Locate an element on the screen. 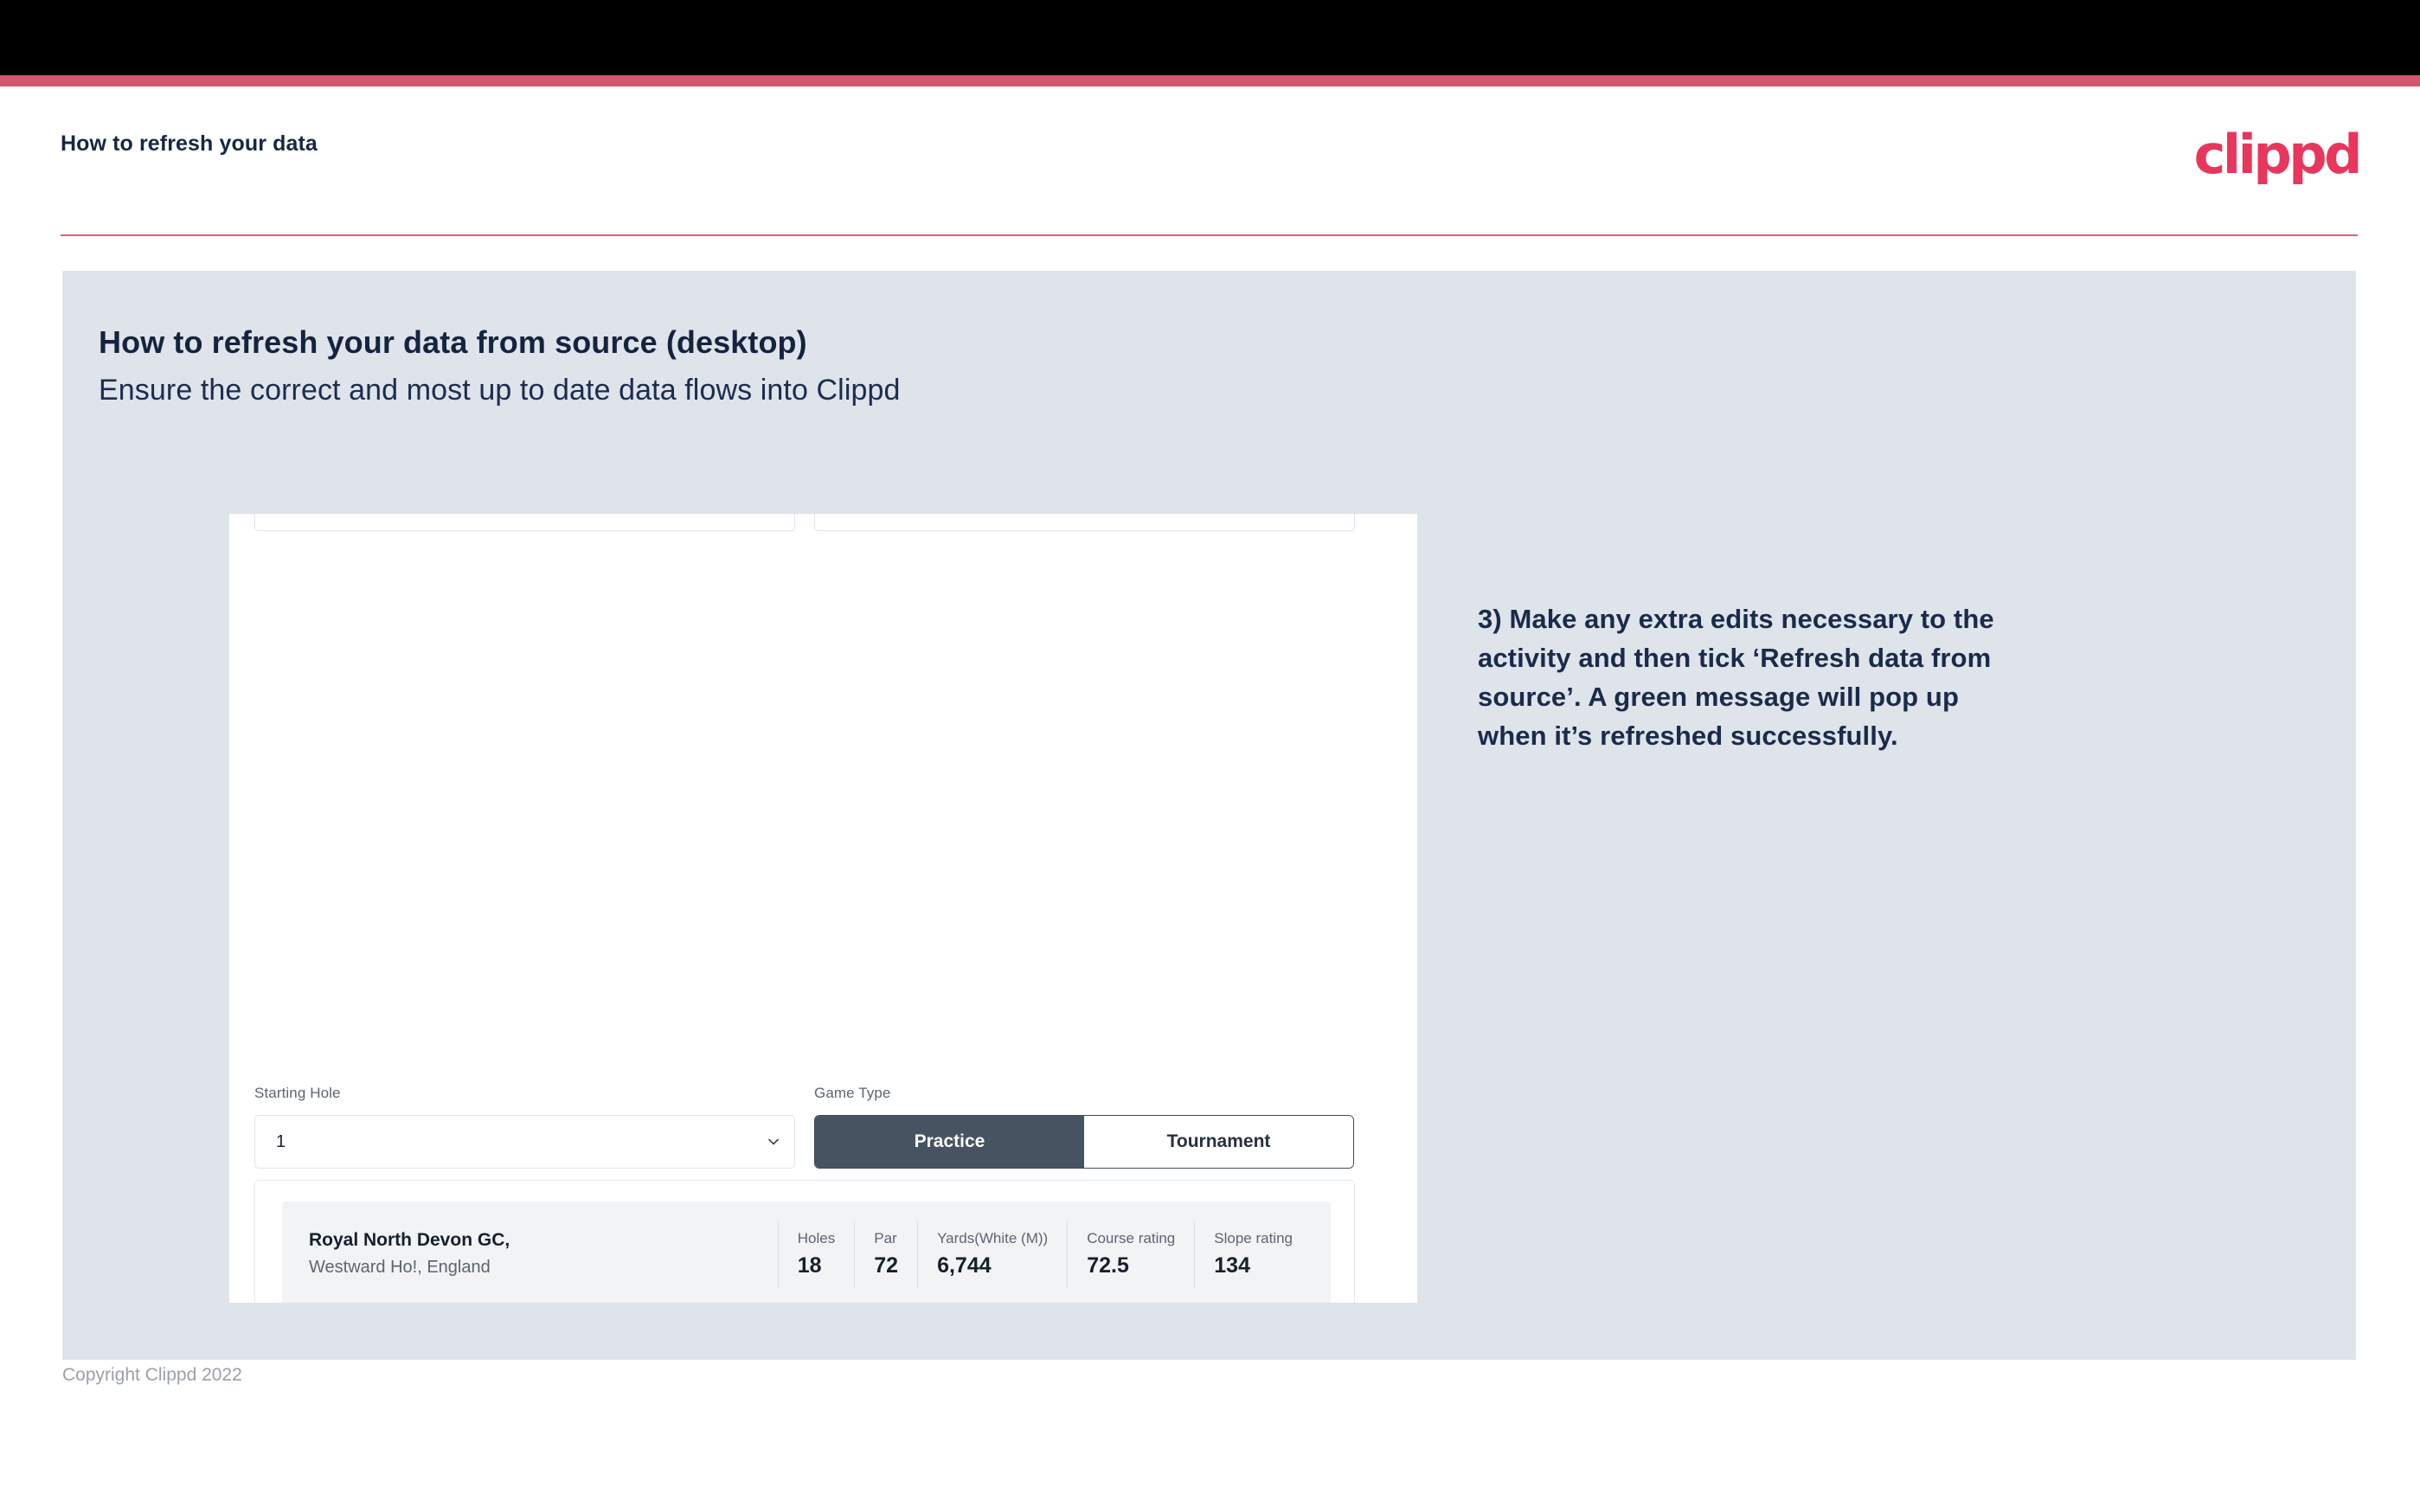 The height and width of the screenshot is (1512, 2420). game-type-toggle: Practice Tournament is located at coordinates (1084, 1142).